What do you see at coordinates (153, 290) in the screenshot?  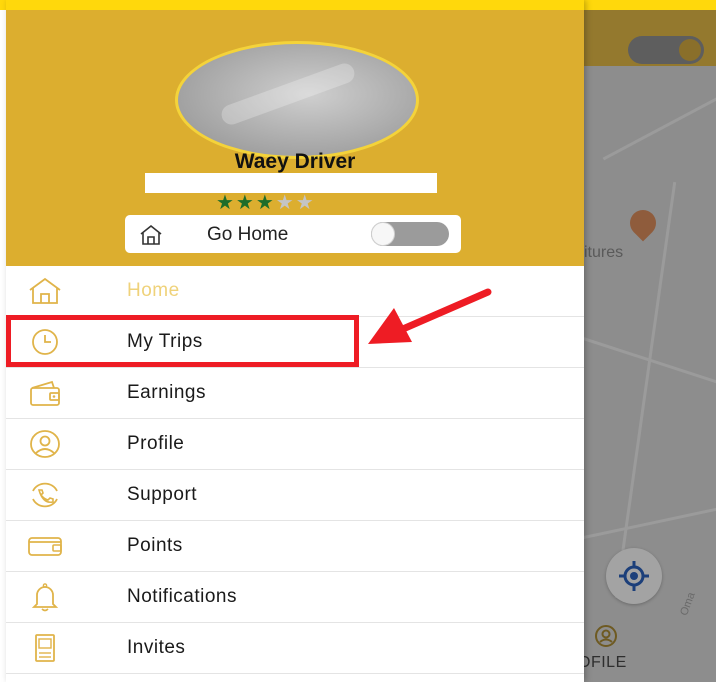 I see `menu-item-label: Home` at bounding box center [153, 290].